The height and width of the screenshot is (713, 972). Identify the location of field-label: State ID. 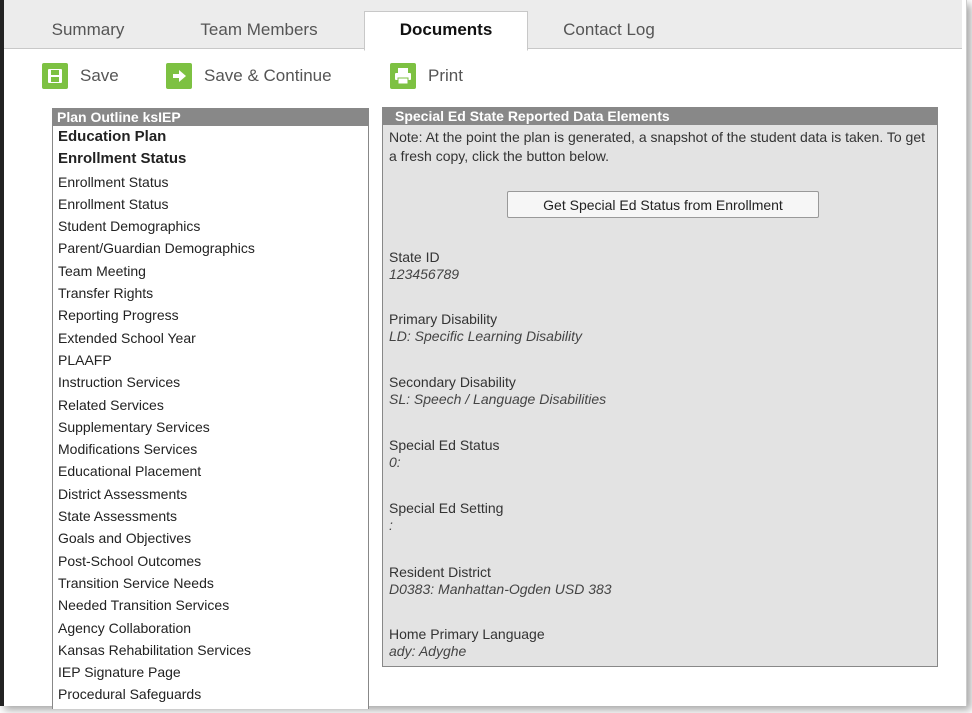
(414, 257).